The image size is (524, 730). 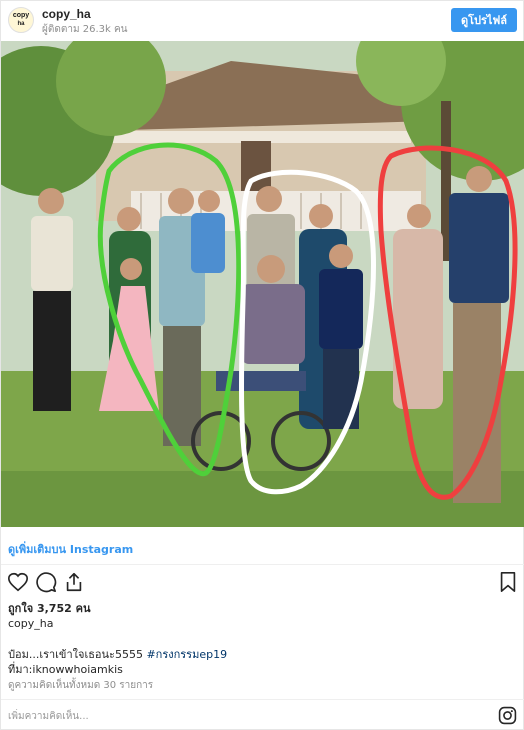 I want to click on comment-icon, so click(x=46, y=582).